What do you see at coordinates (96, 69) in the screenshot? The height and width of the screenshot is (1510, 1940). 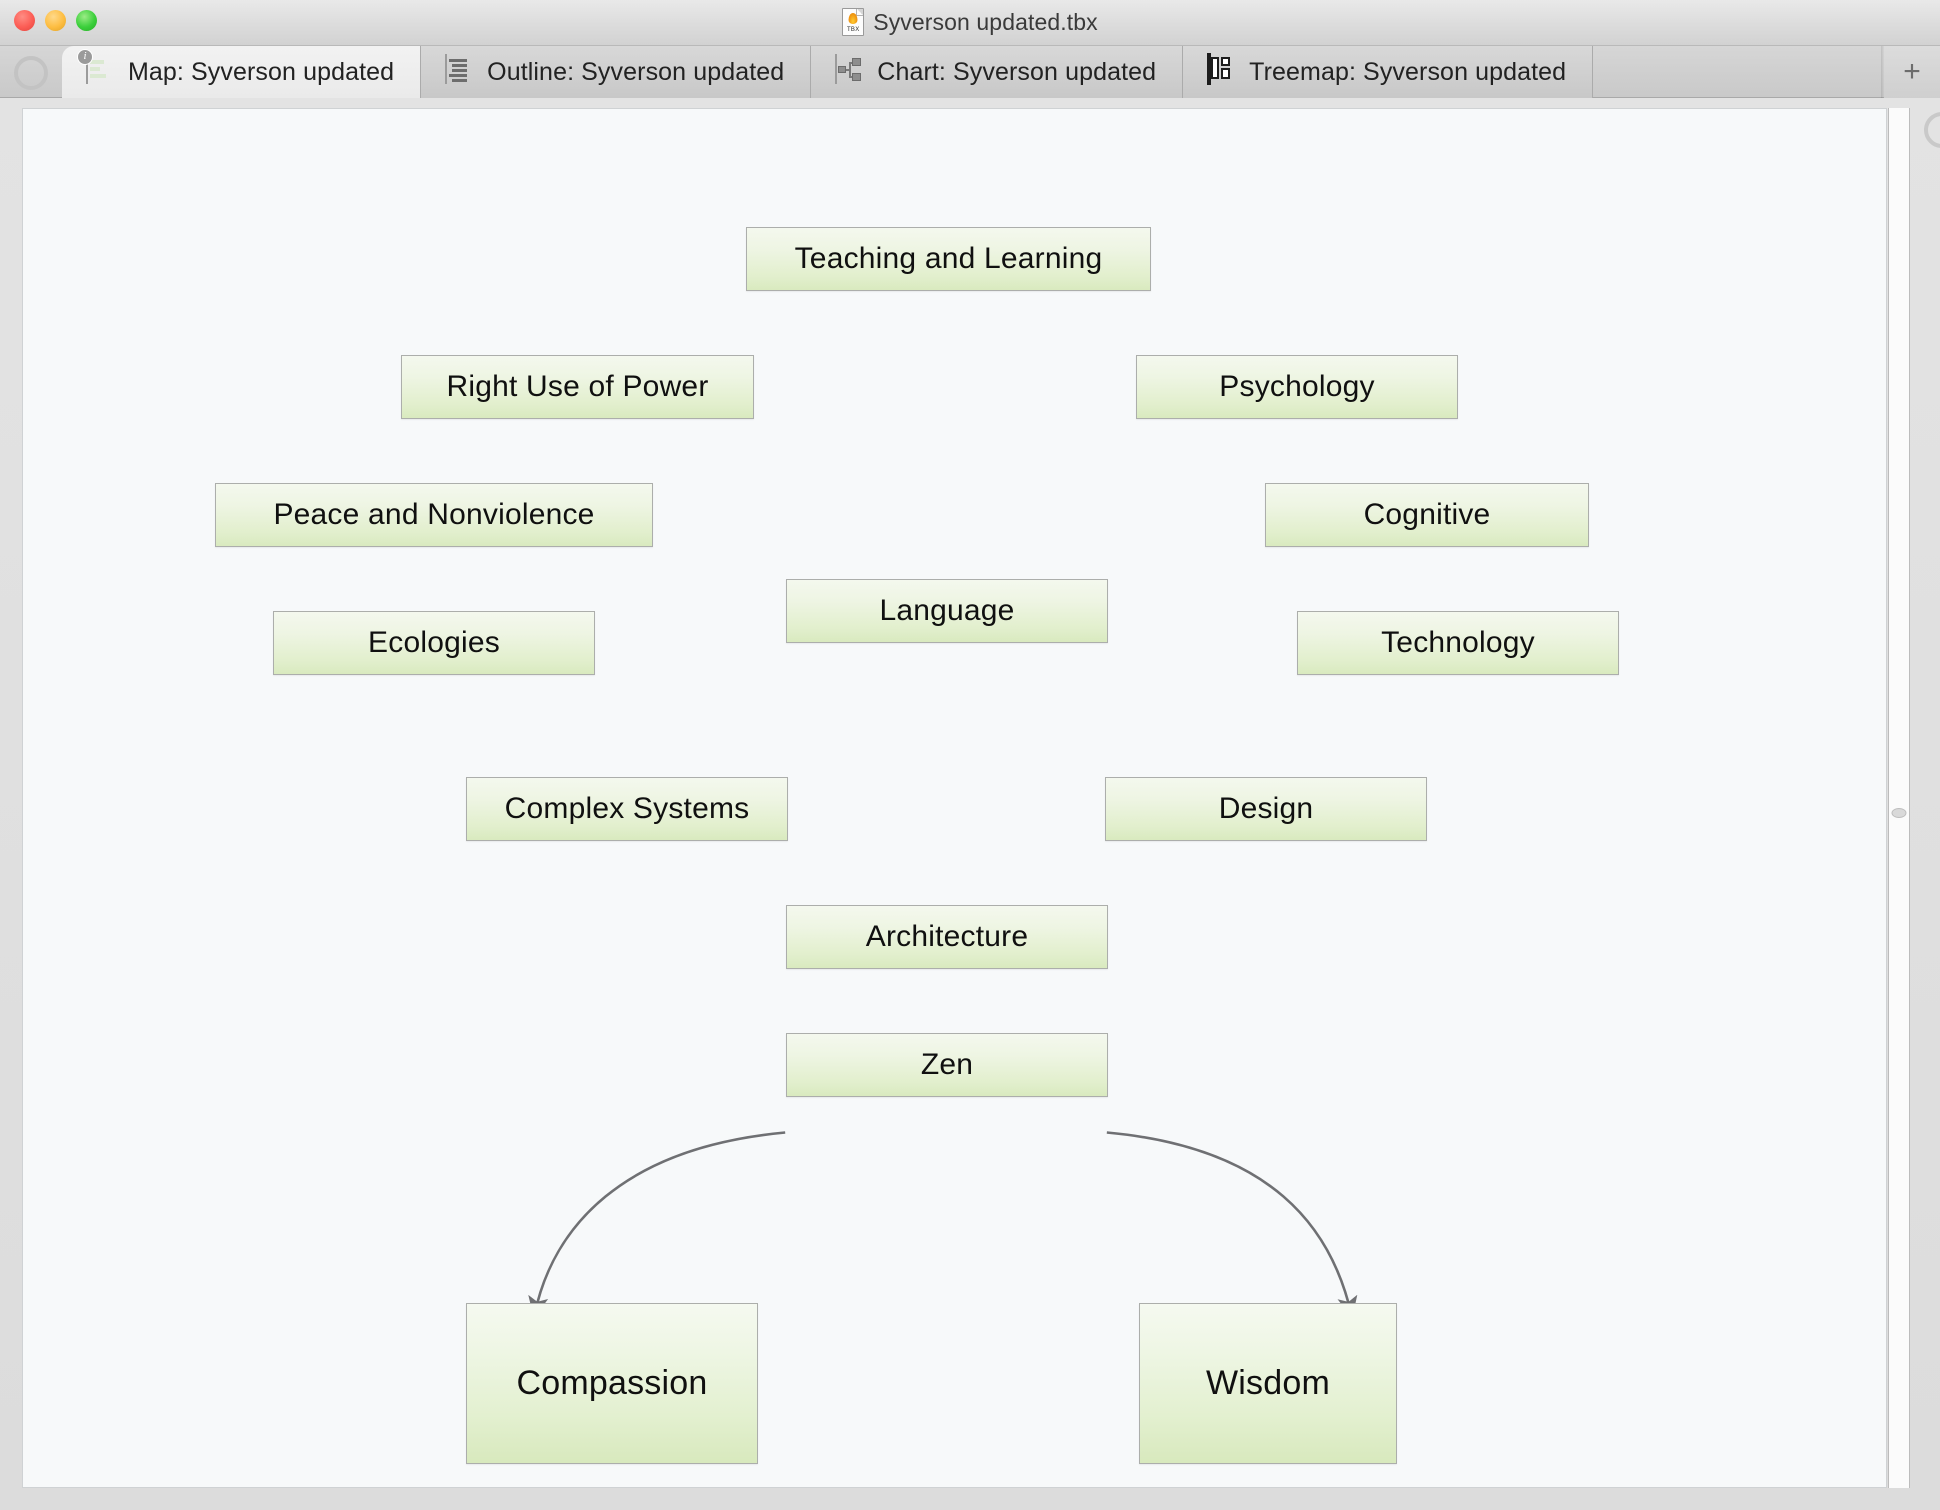 I see `map-view-icon: i` at bounding box center [96, 69].